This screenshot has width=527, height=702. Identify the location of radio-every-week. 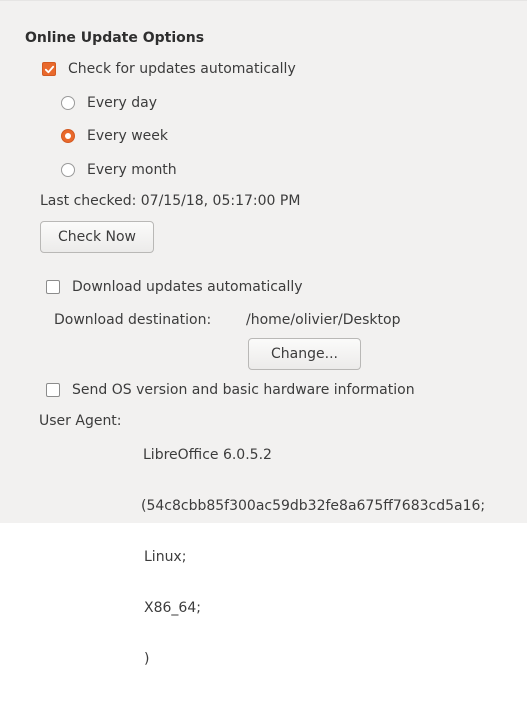
(68, 136).